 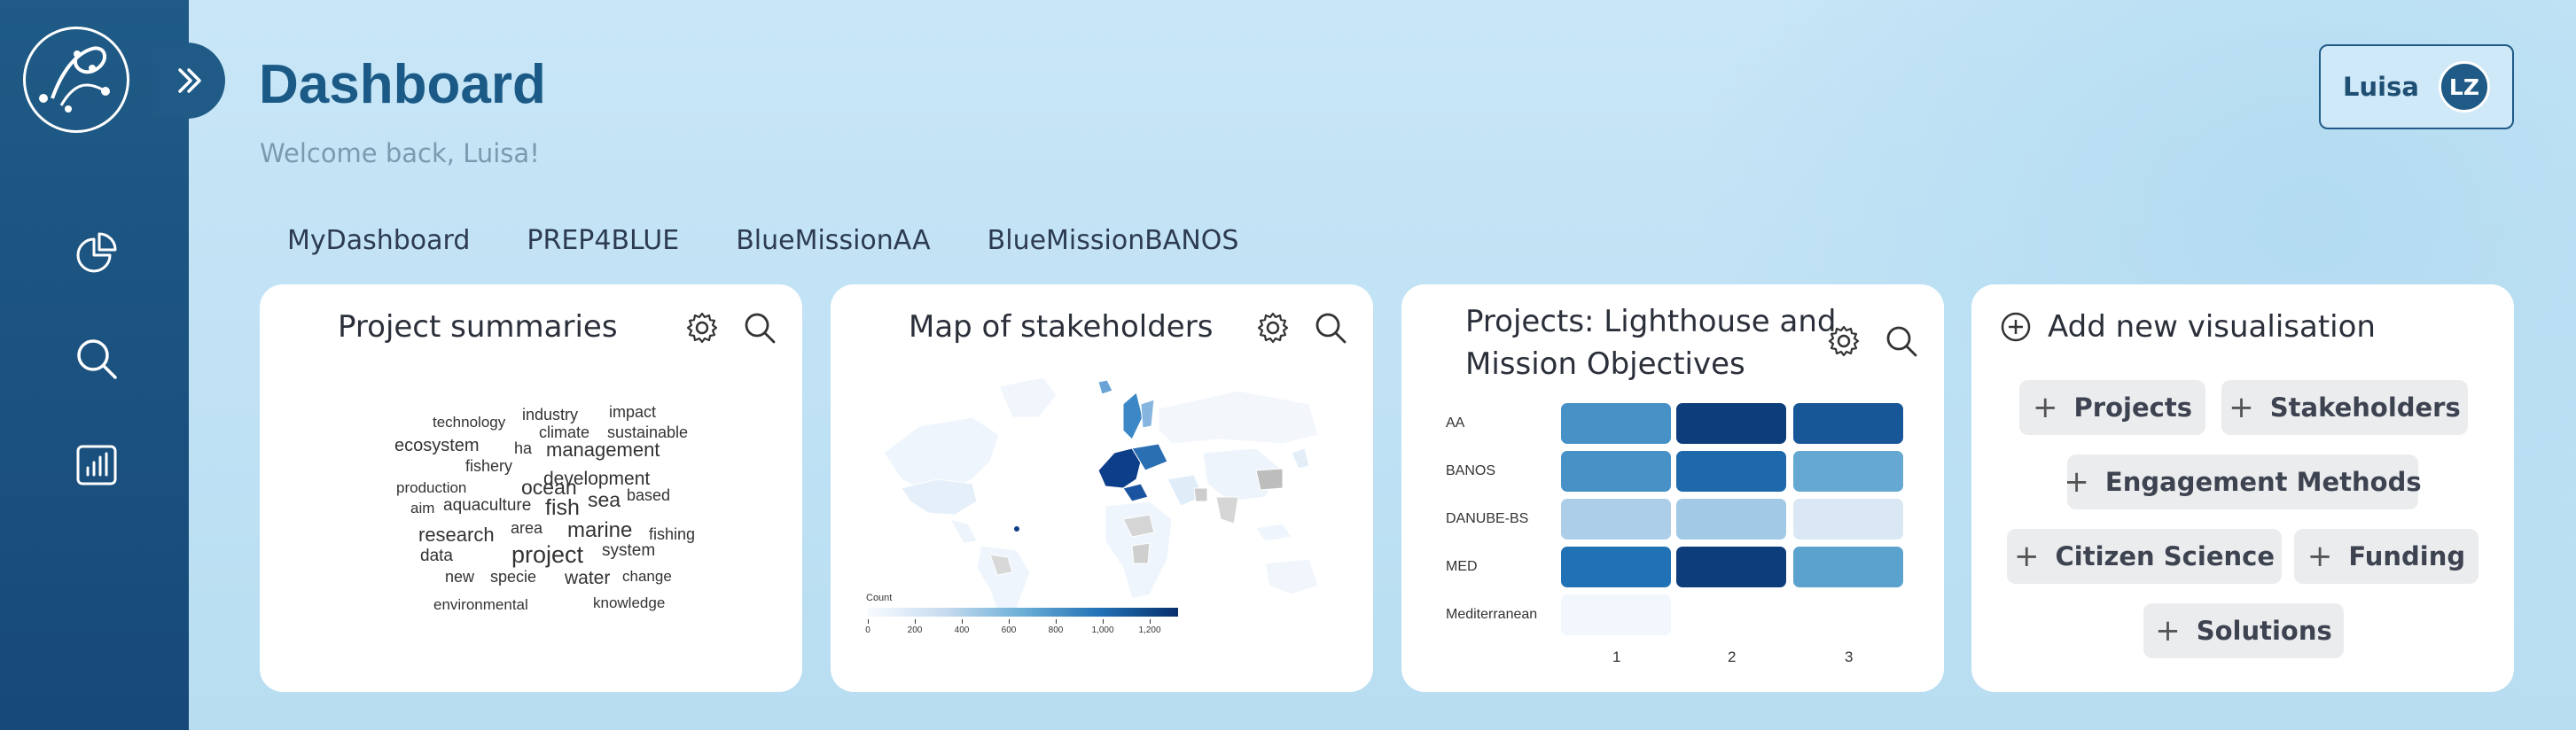 What do you see at coordinates (629, 551) in the screenshot?
I see `word-cloud-word: system` at bounding box center [629, 551].